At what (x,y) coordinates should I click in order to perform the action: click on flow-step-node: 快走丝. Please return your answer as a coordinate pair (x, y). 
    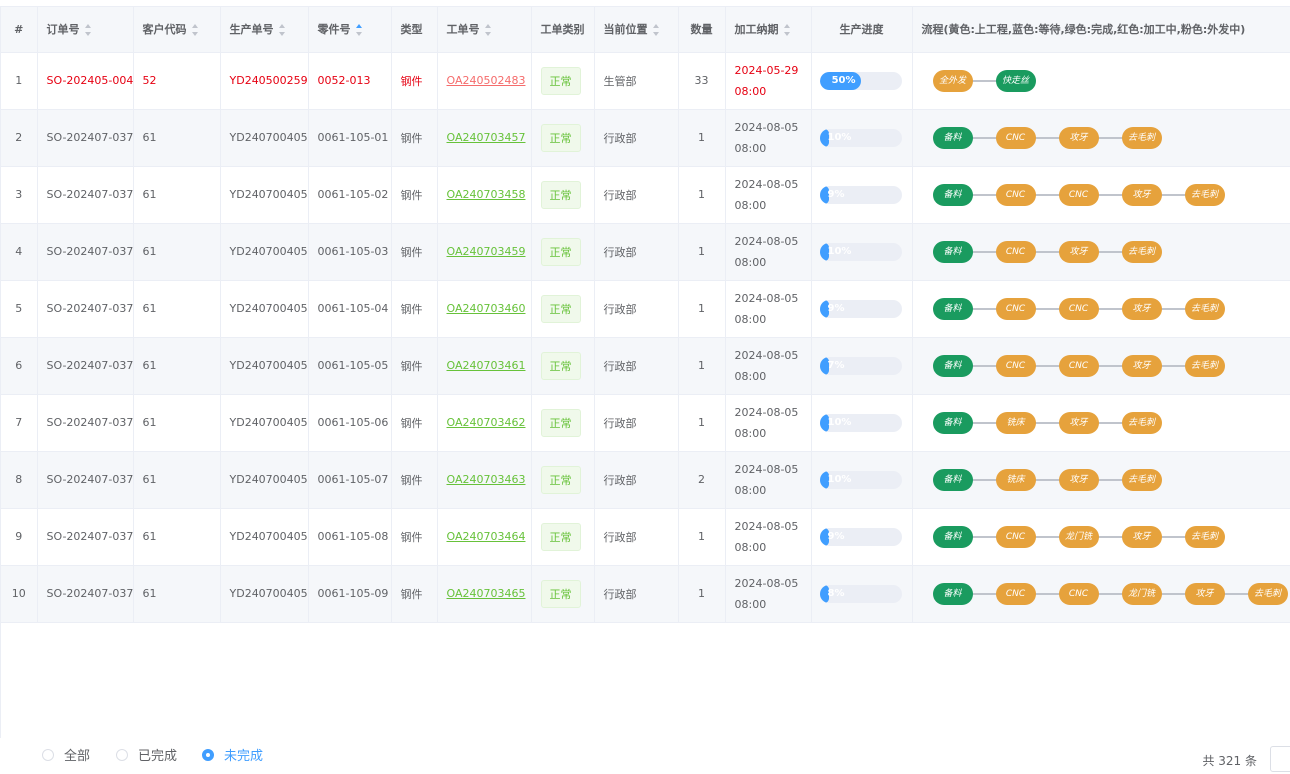
    Looking at the image, I should click on (1015, 80).